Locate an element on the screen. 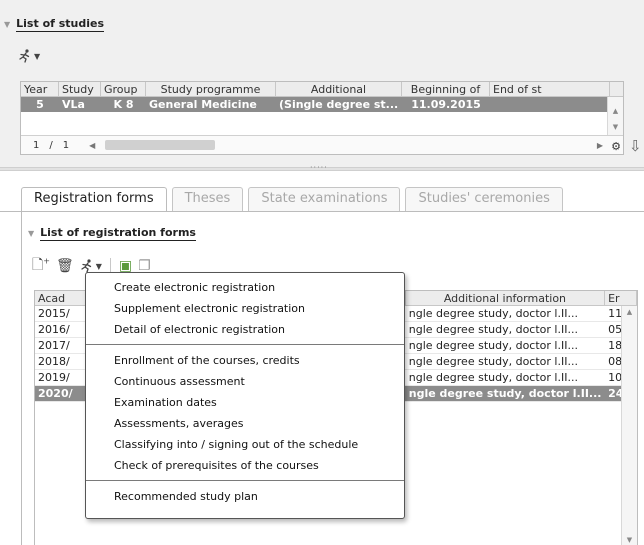 Image resolution: width=644 pixels, height=545 pixels. column-header: Acad is located at coordinates (61, 298).